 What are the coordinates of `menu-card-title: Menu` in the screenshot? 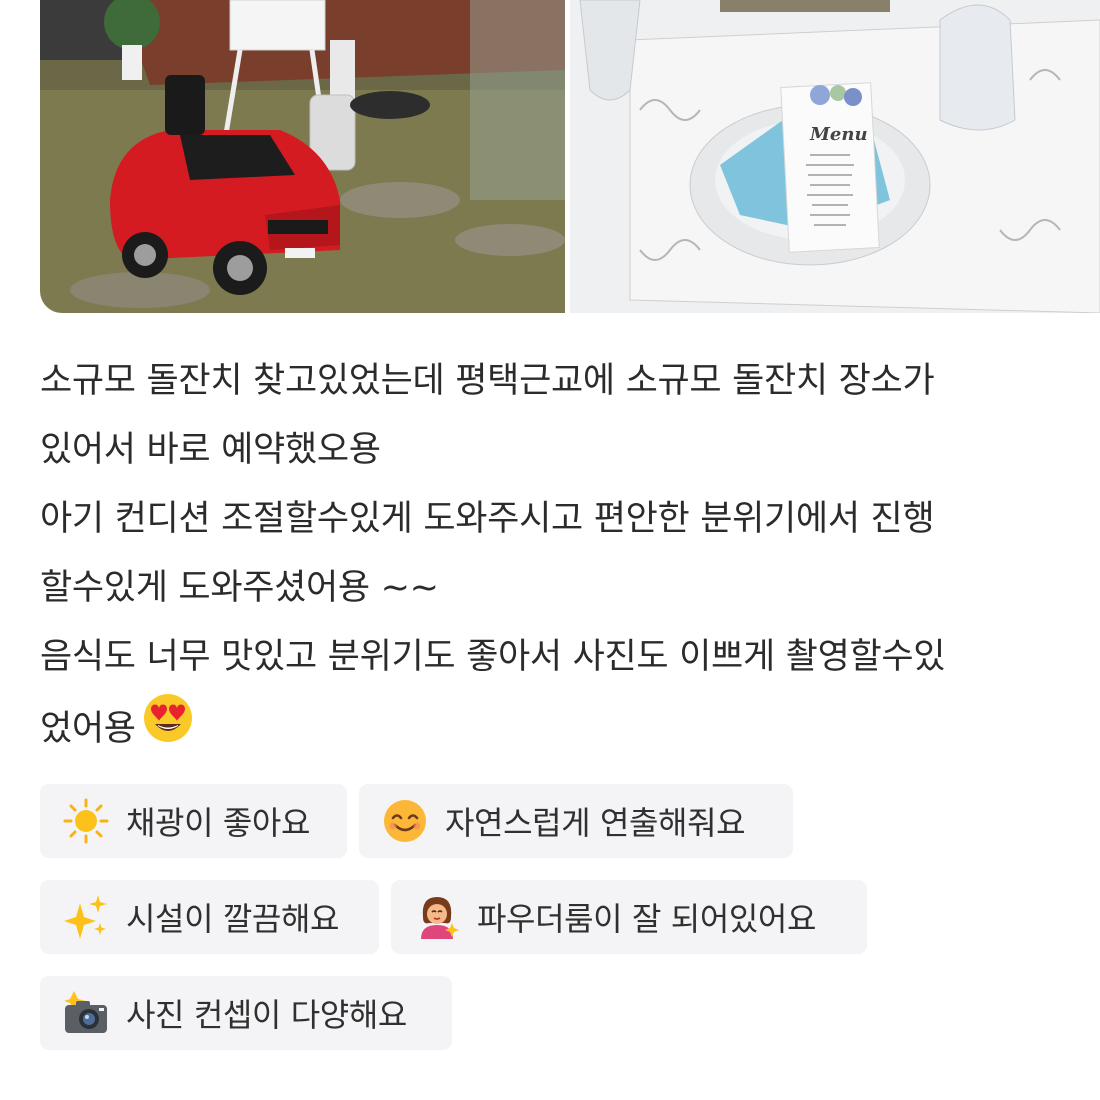 It's located at (838, 134).